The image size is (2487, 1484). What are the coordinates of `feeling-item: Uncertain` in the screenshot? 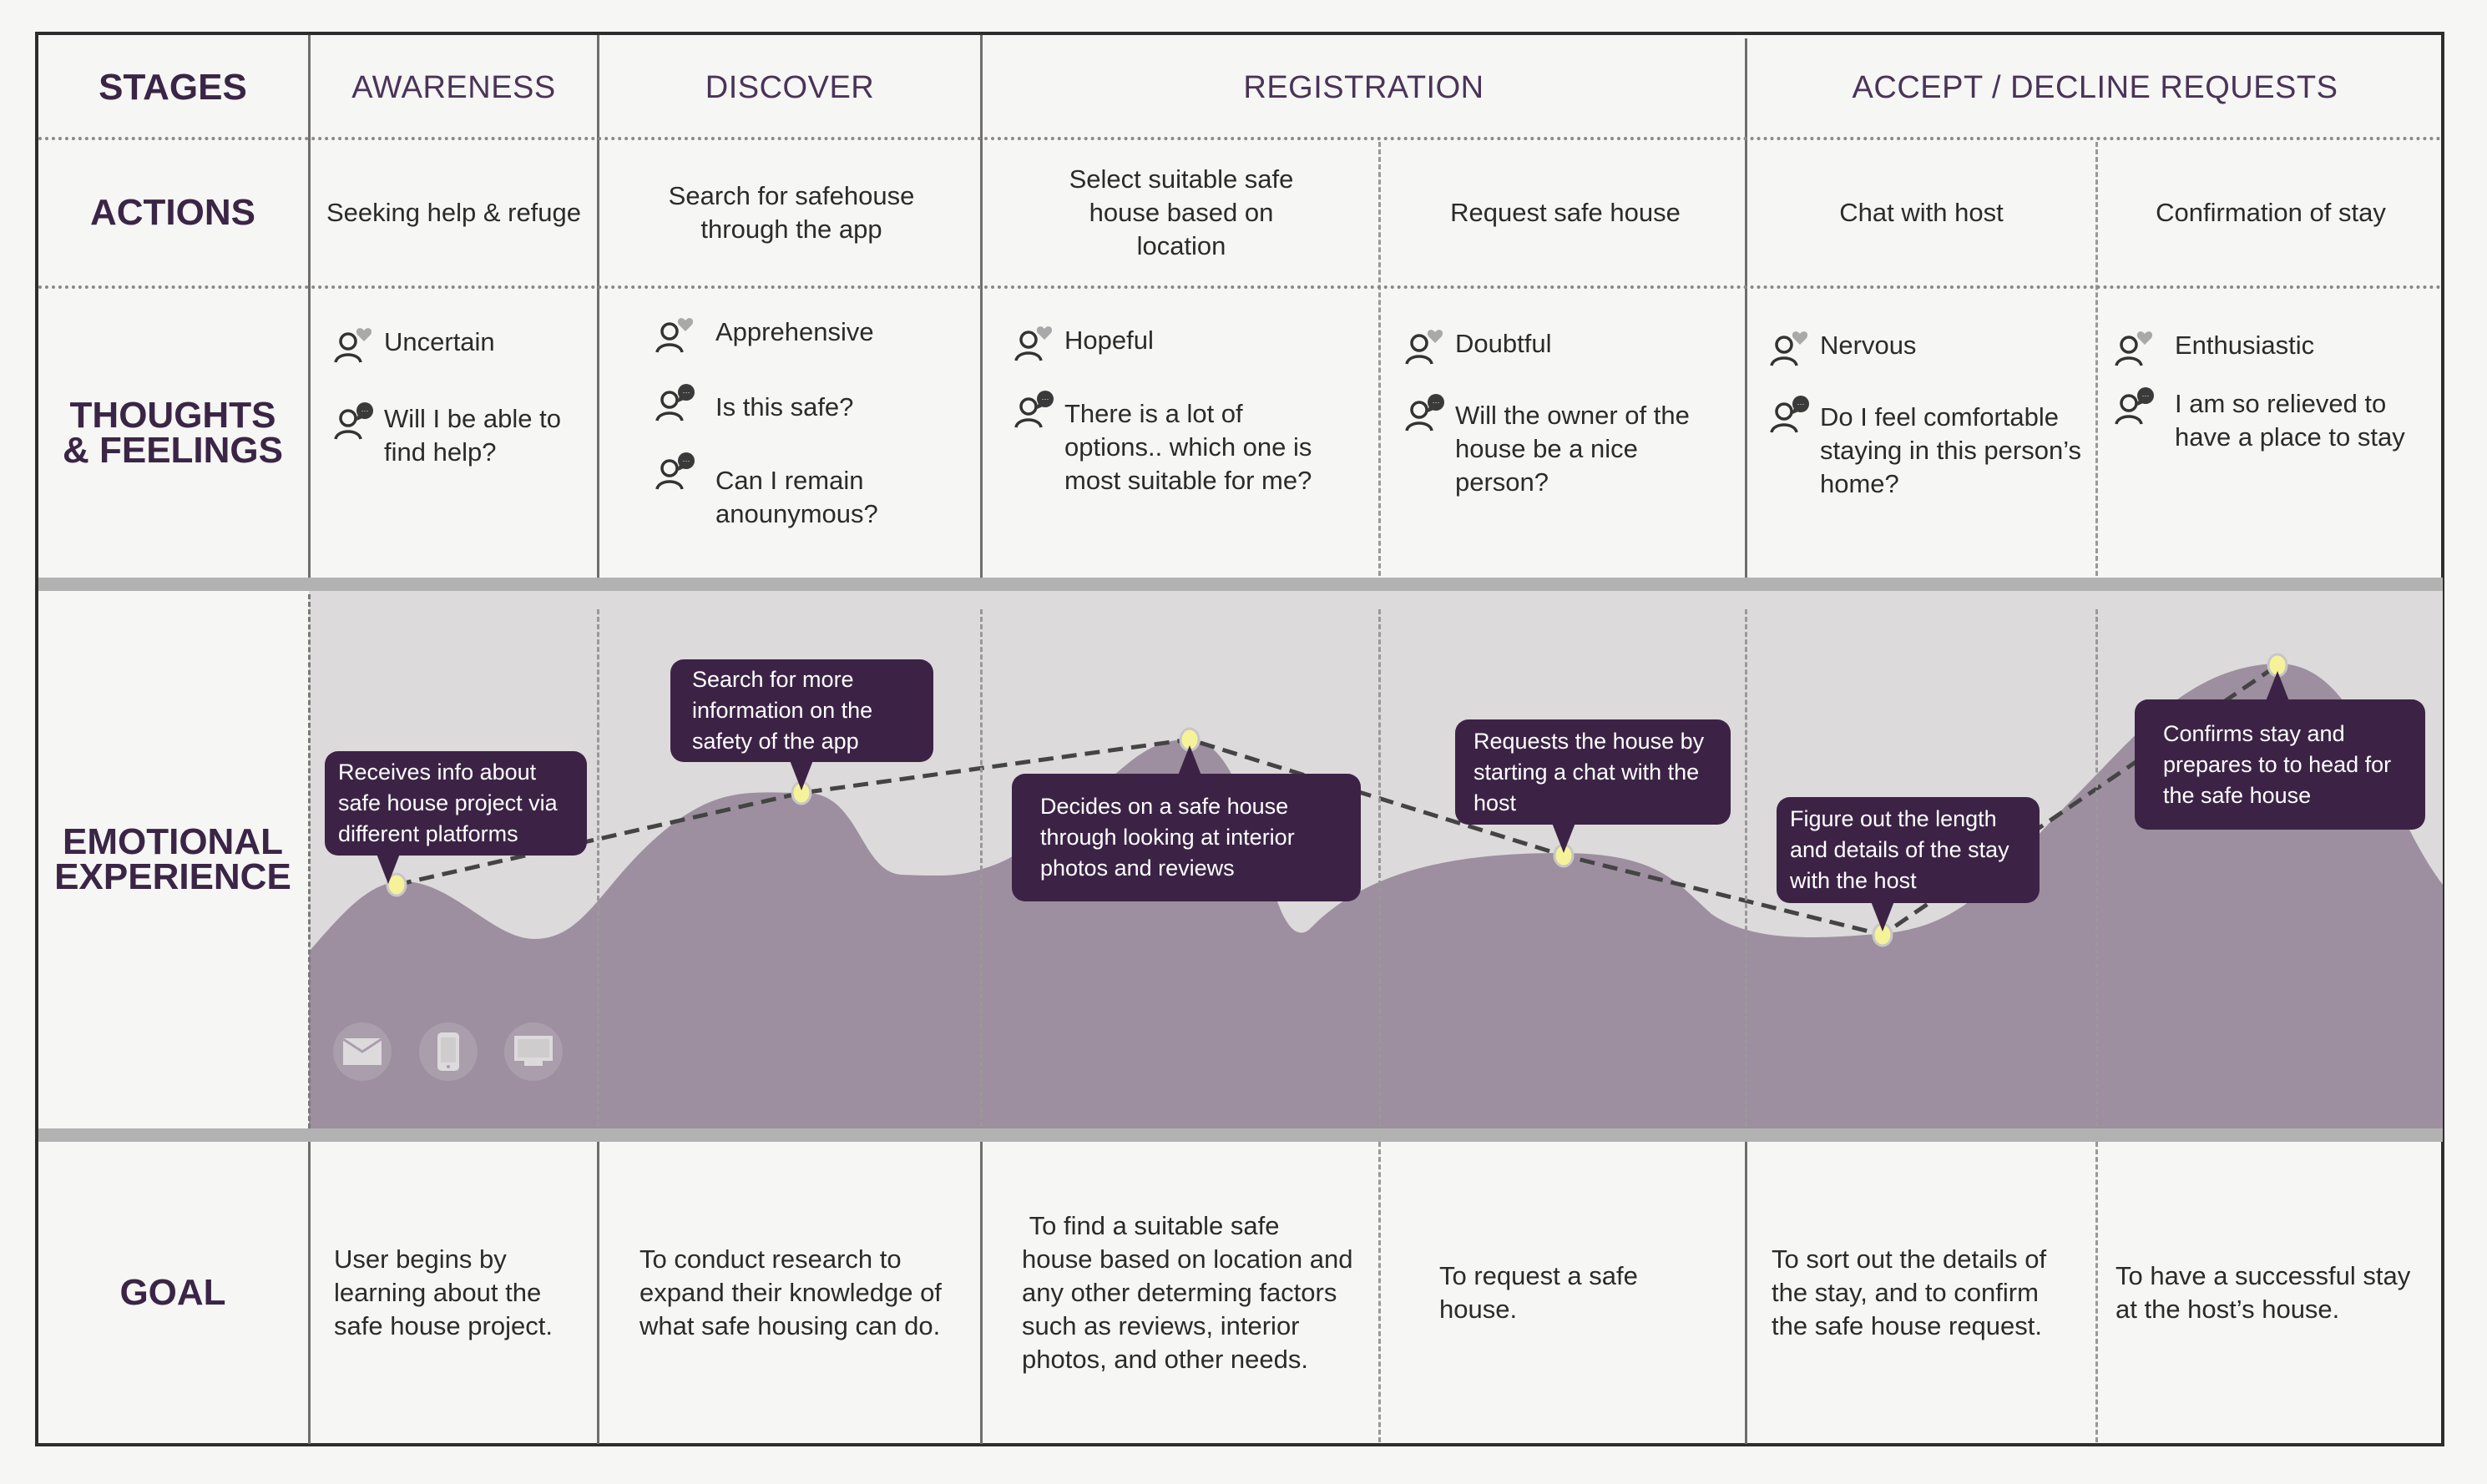 It's located at (414, 345).